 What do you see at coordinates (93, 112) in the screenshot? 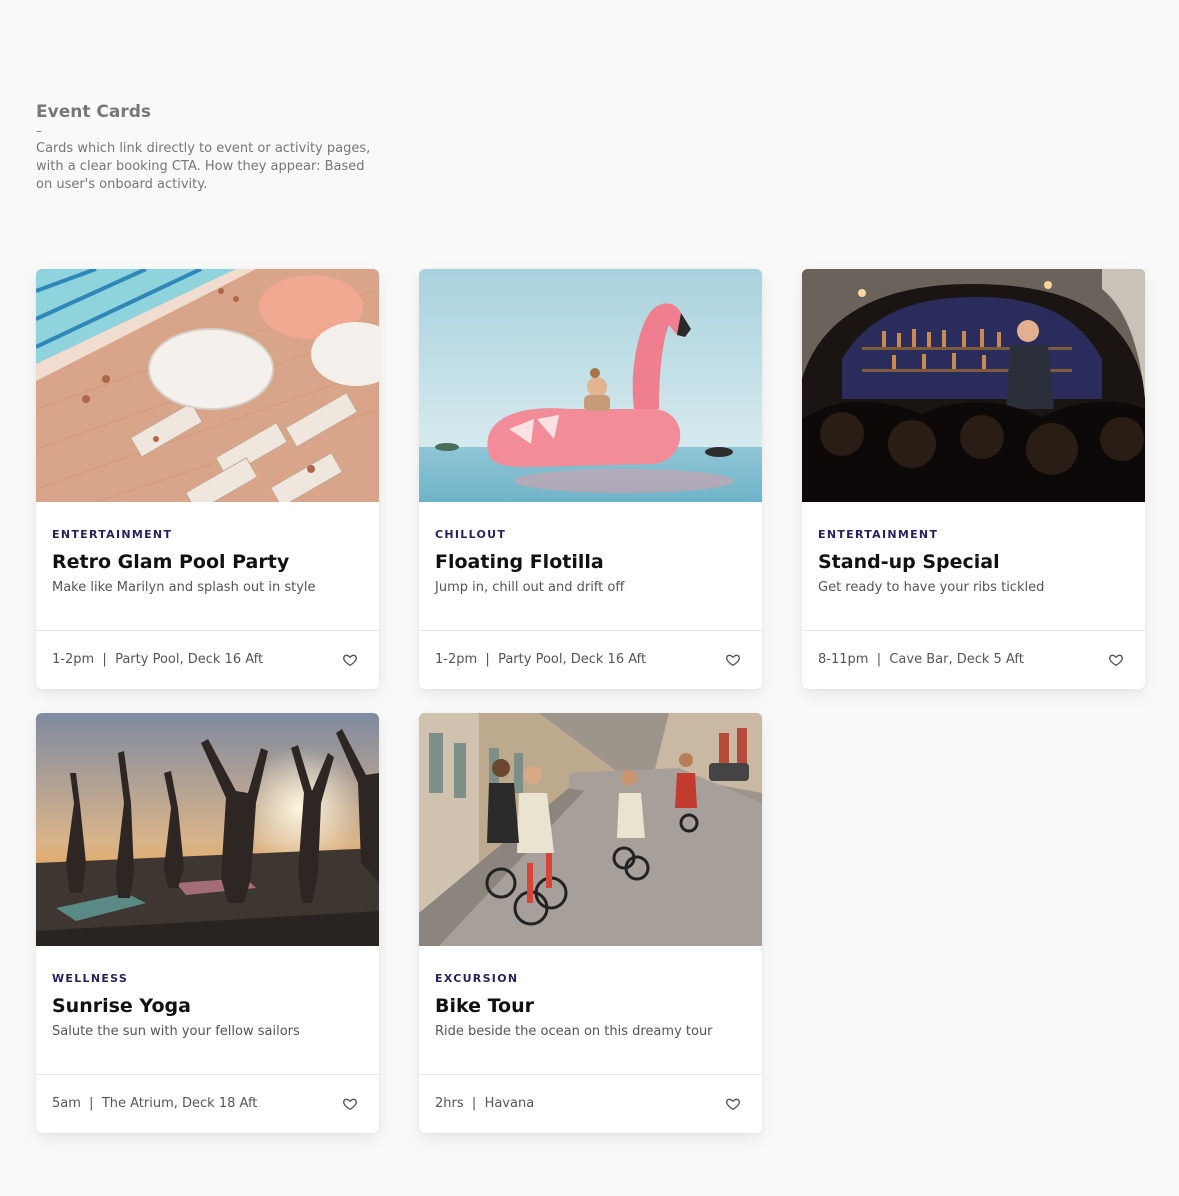
I see `page-title: Event Cards` at bounding box center [93, 112].